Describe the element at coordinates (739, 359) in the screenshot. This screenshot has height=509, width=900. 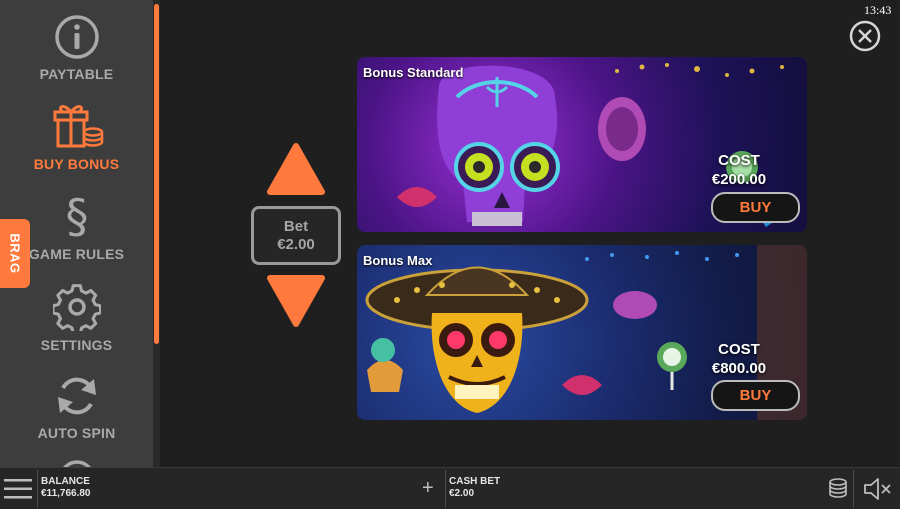
I see `bonus-cost: COST €800.00` at that location.